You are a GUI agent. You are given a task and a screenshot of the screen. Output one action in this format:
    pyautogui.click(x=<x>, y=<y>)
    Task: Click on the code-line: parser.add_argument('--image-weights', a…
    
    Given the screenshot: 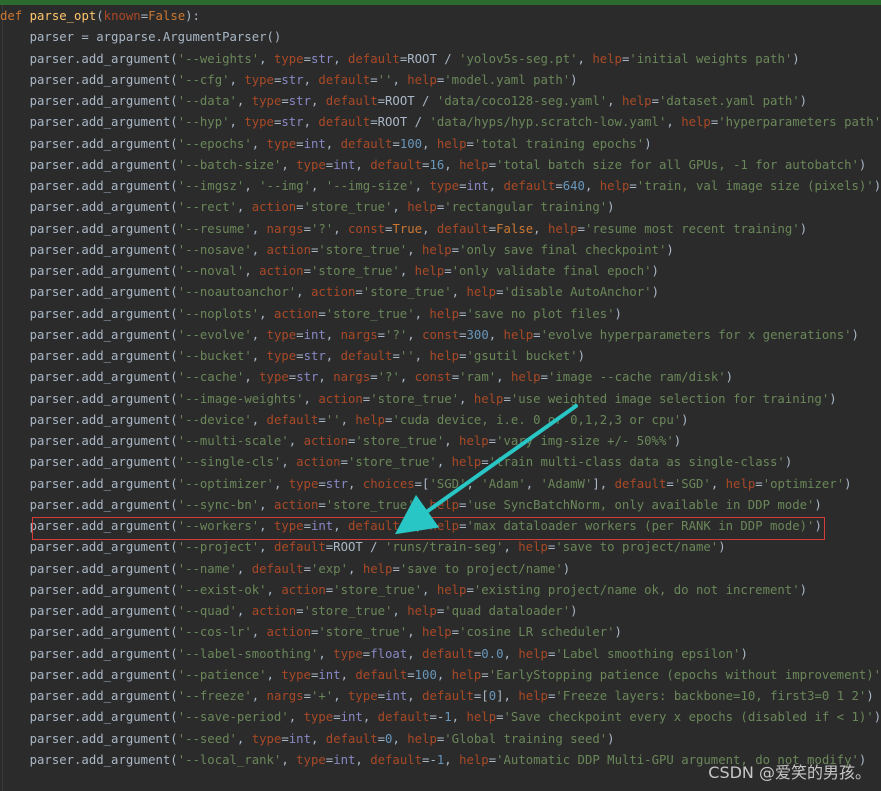 What is the action you would take?
    pyautogui.click(x=440, y=399)
    